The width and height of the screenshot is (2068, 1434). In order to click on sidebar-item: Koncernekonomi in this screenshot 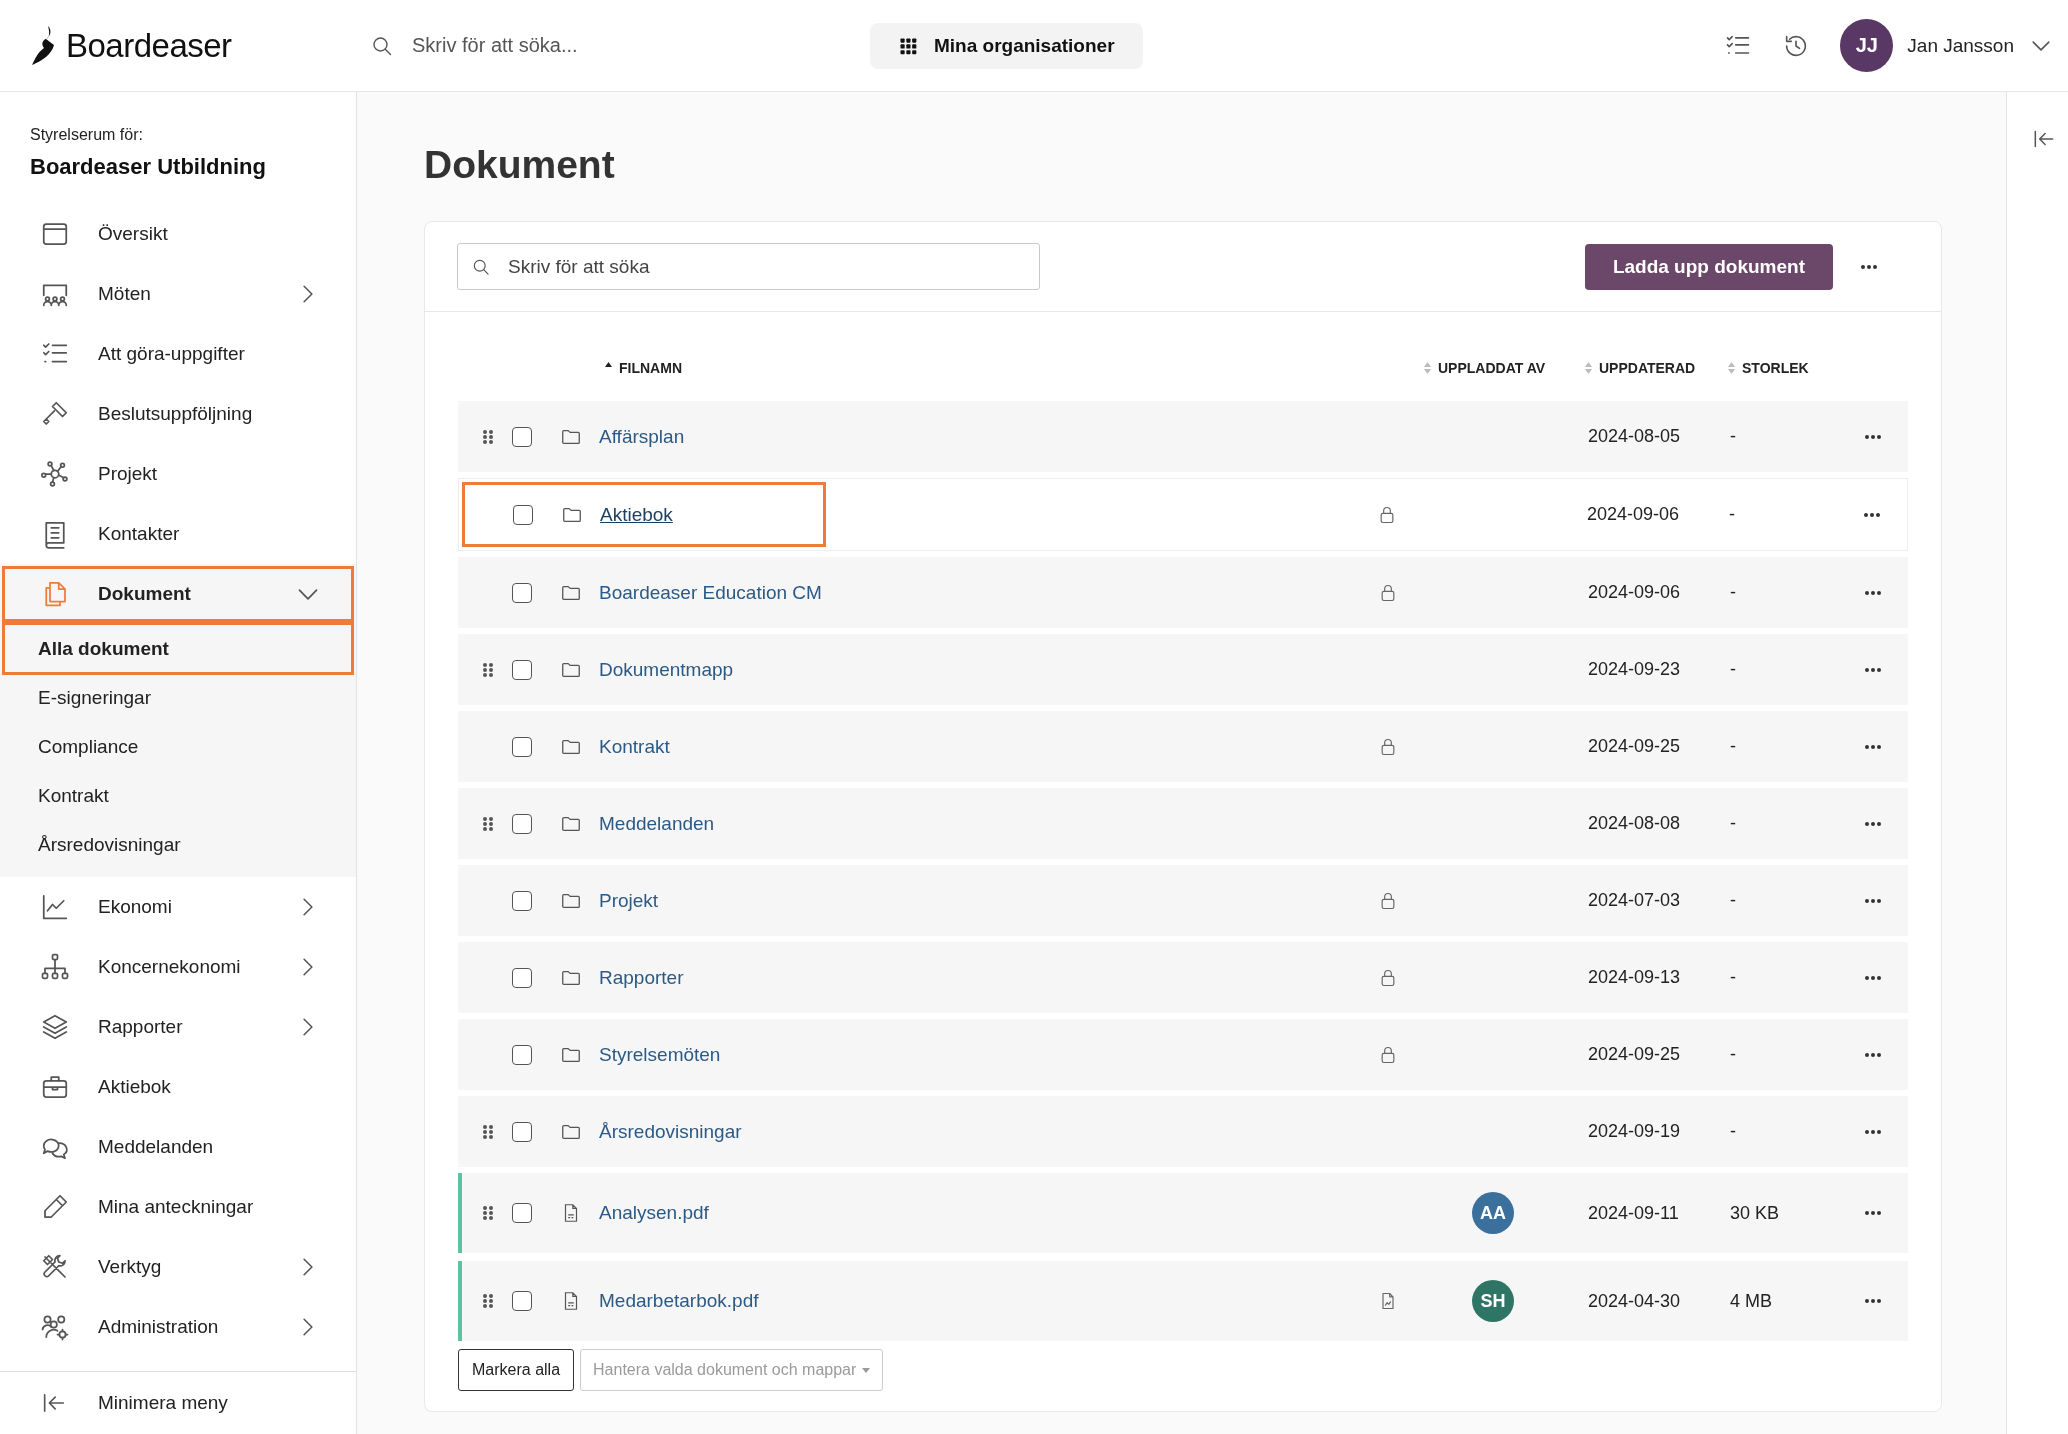, I will do `click(178, 967)`.